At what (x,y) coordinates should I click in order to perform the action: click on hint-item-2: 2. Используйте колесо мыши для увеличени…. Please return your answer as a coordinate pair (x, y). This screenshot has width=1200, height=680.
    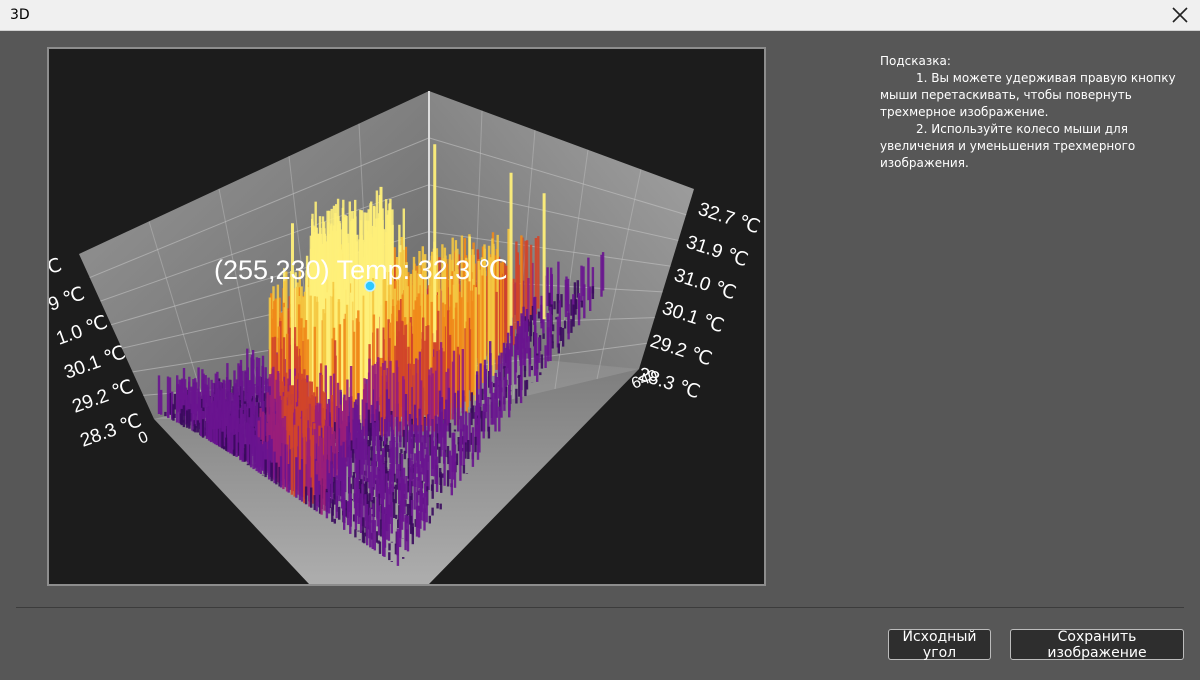
    Looking at the image, I should click on (1008, 146).